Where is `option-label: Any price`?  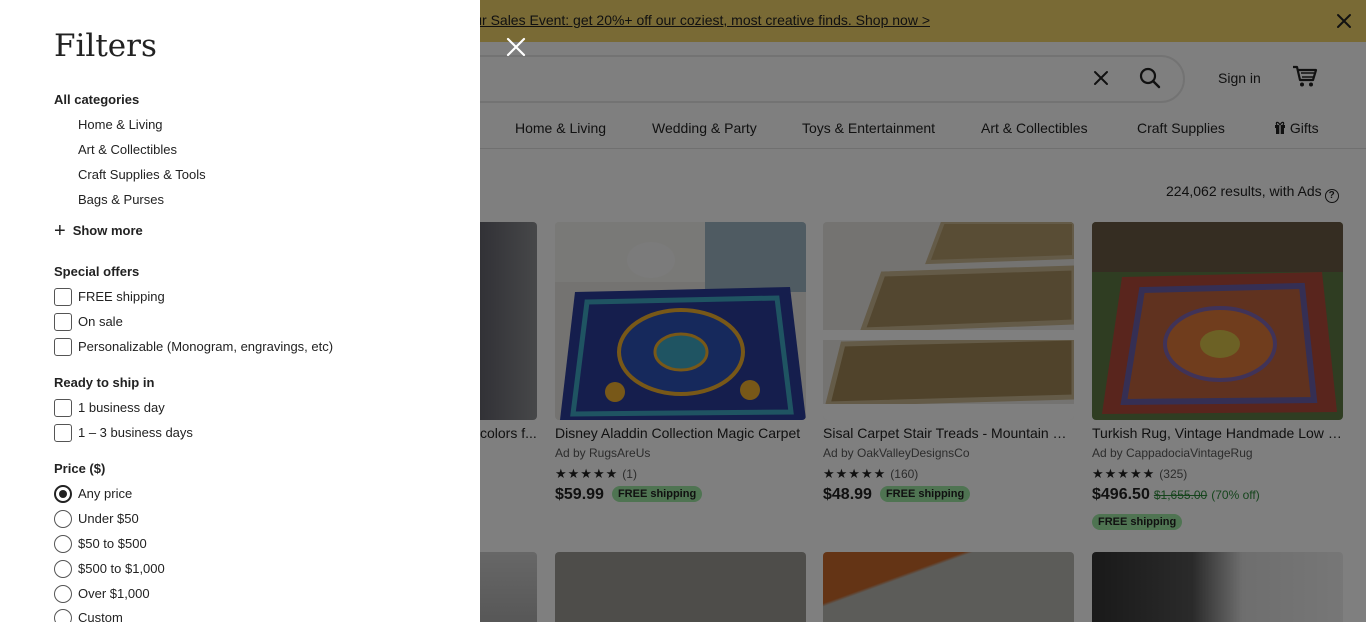 option-label: Any price is located at coordinates (105, 493).